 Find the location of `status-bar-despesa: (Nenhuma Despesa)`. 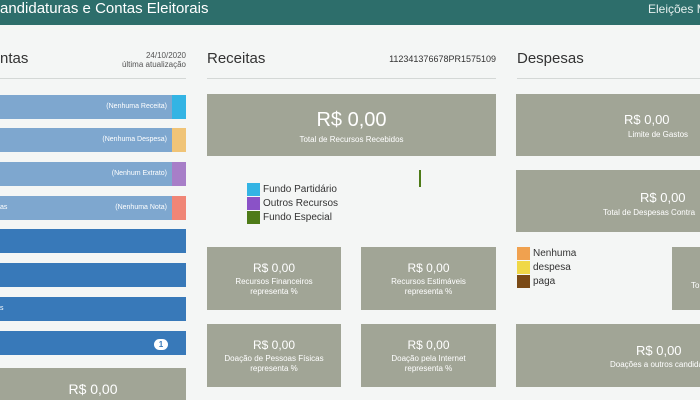

status-bar-despesa: (Nenhuma Despesa) is located at coordinates (93, 140).